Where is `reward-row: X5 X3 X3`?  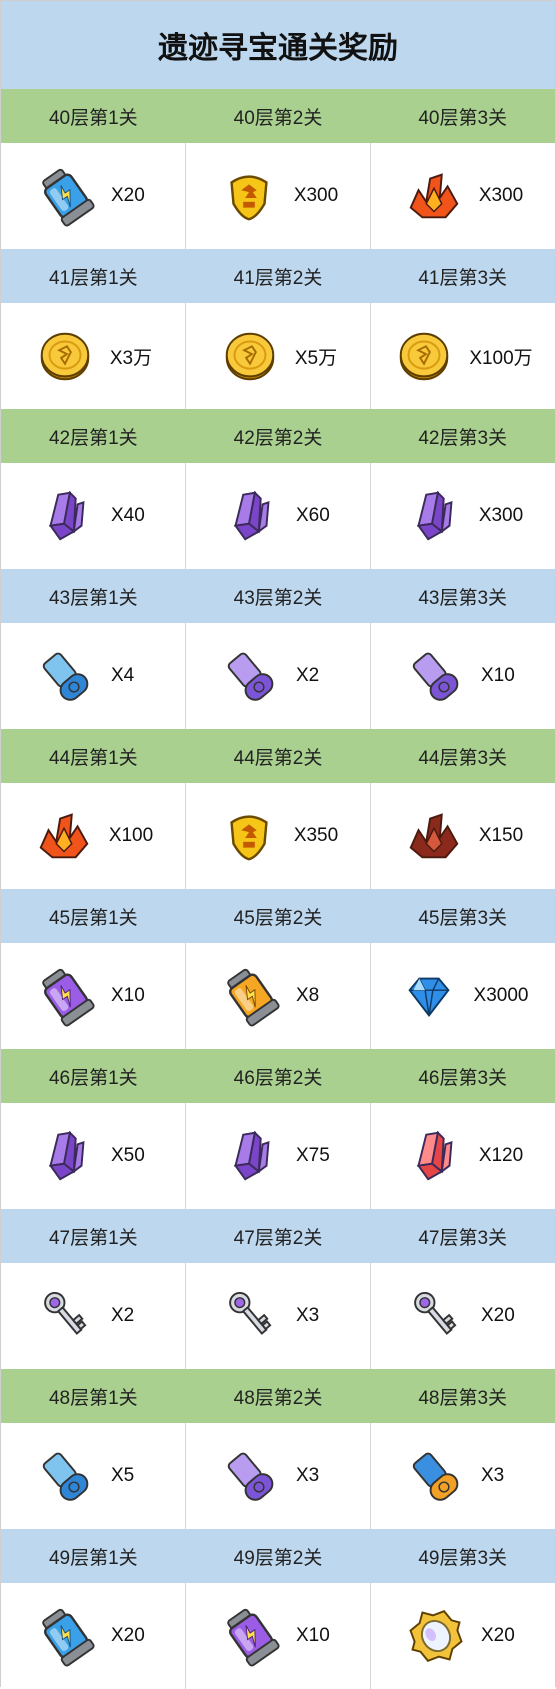
reward-row: X5 X3 X3 is located at coordinates (278, 1476).